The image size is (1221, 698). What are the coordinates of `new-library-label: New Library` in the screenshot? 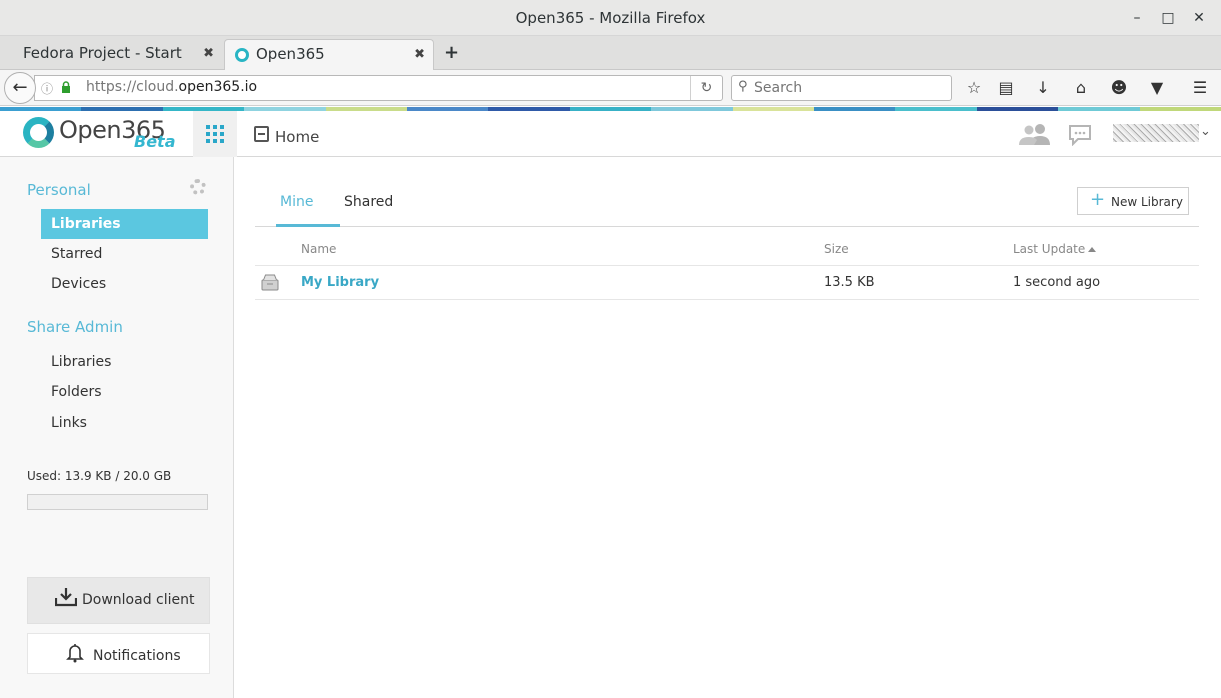 It's located at (1147, 202).